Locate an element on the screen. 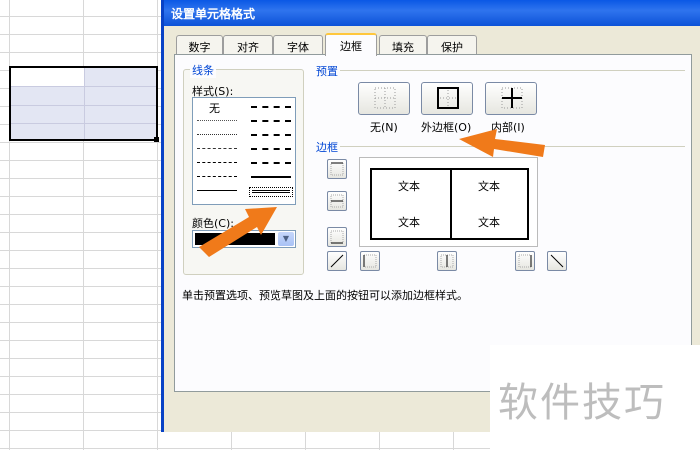 This screenshot has height=450, width=700. diagonal-down-border-button is located at coordinates (557, 261).